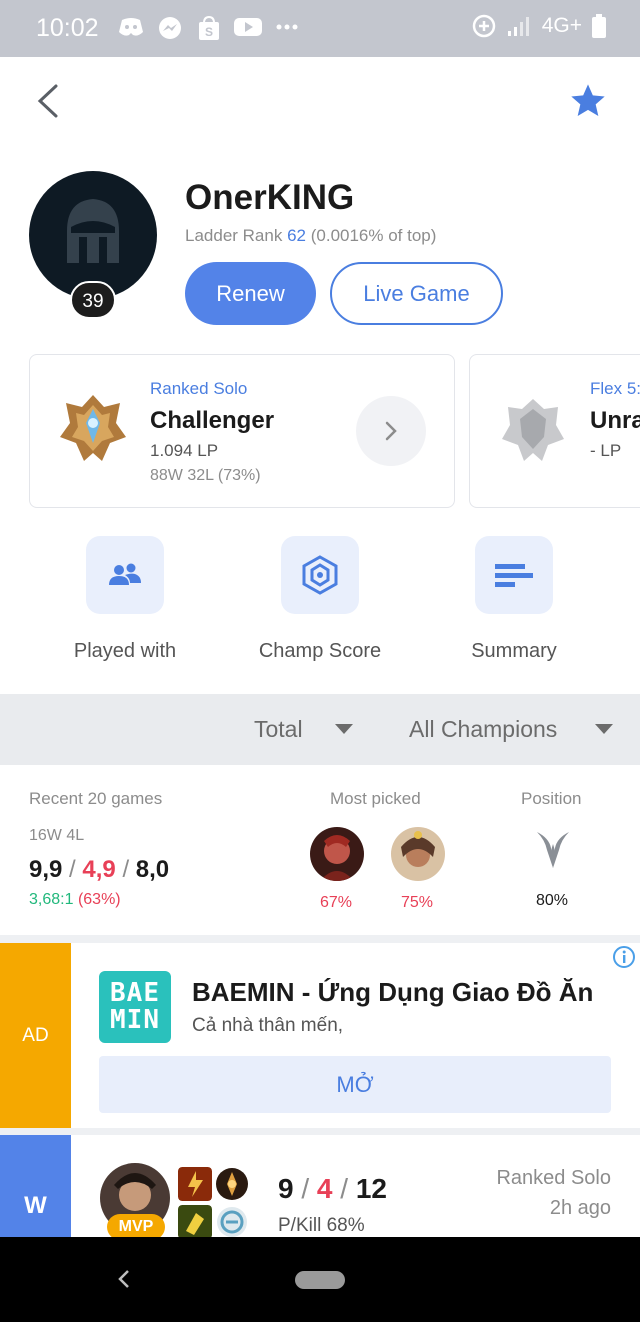  I want to click on flash-spell-icon, so click(195, 1184).